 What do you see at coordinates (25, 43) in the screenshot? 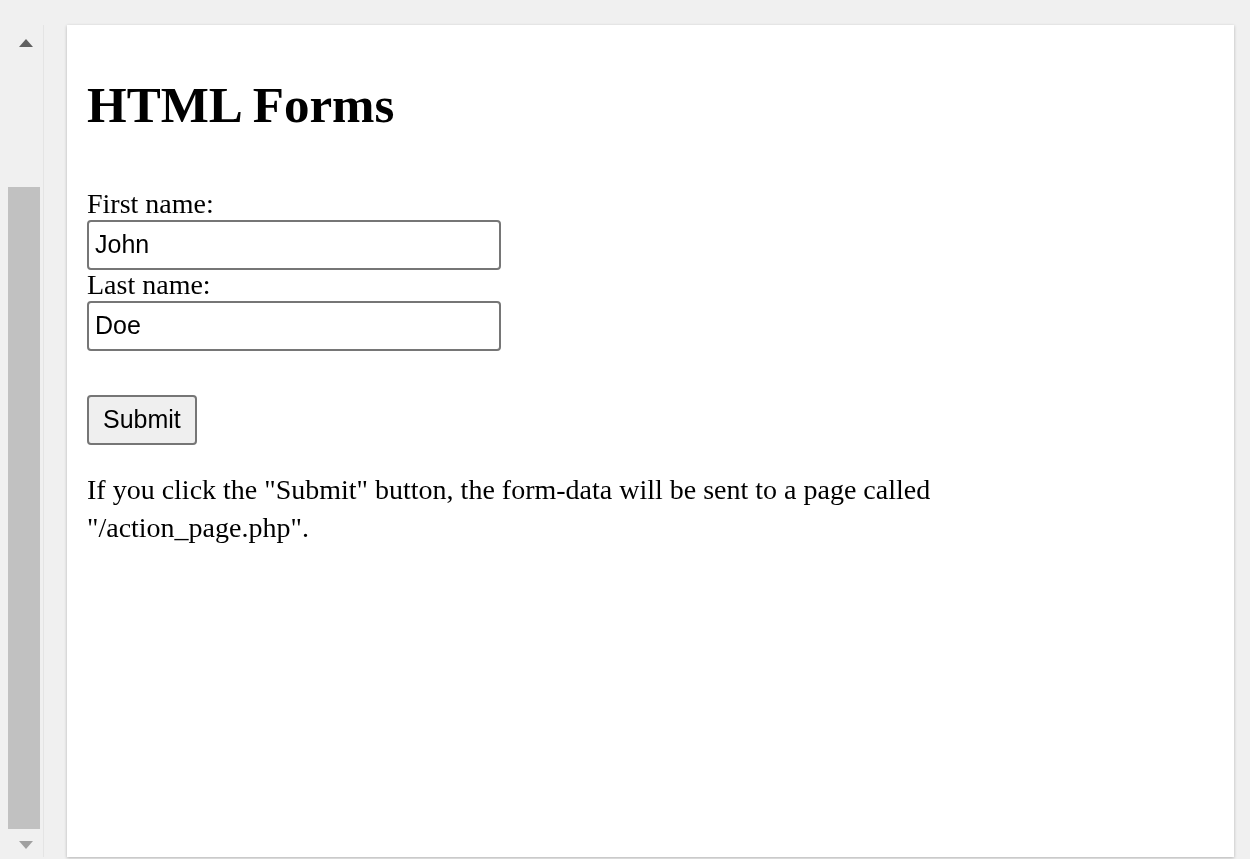
I see `scroll-up-icon` at bounding box center [25, 43].